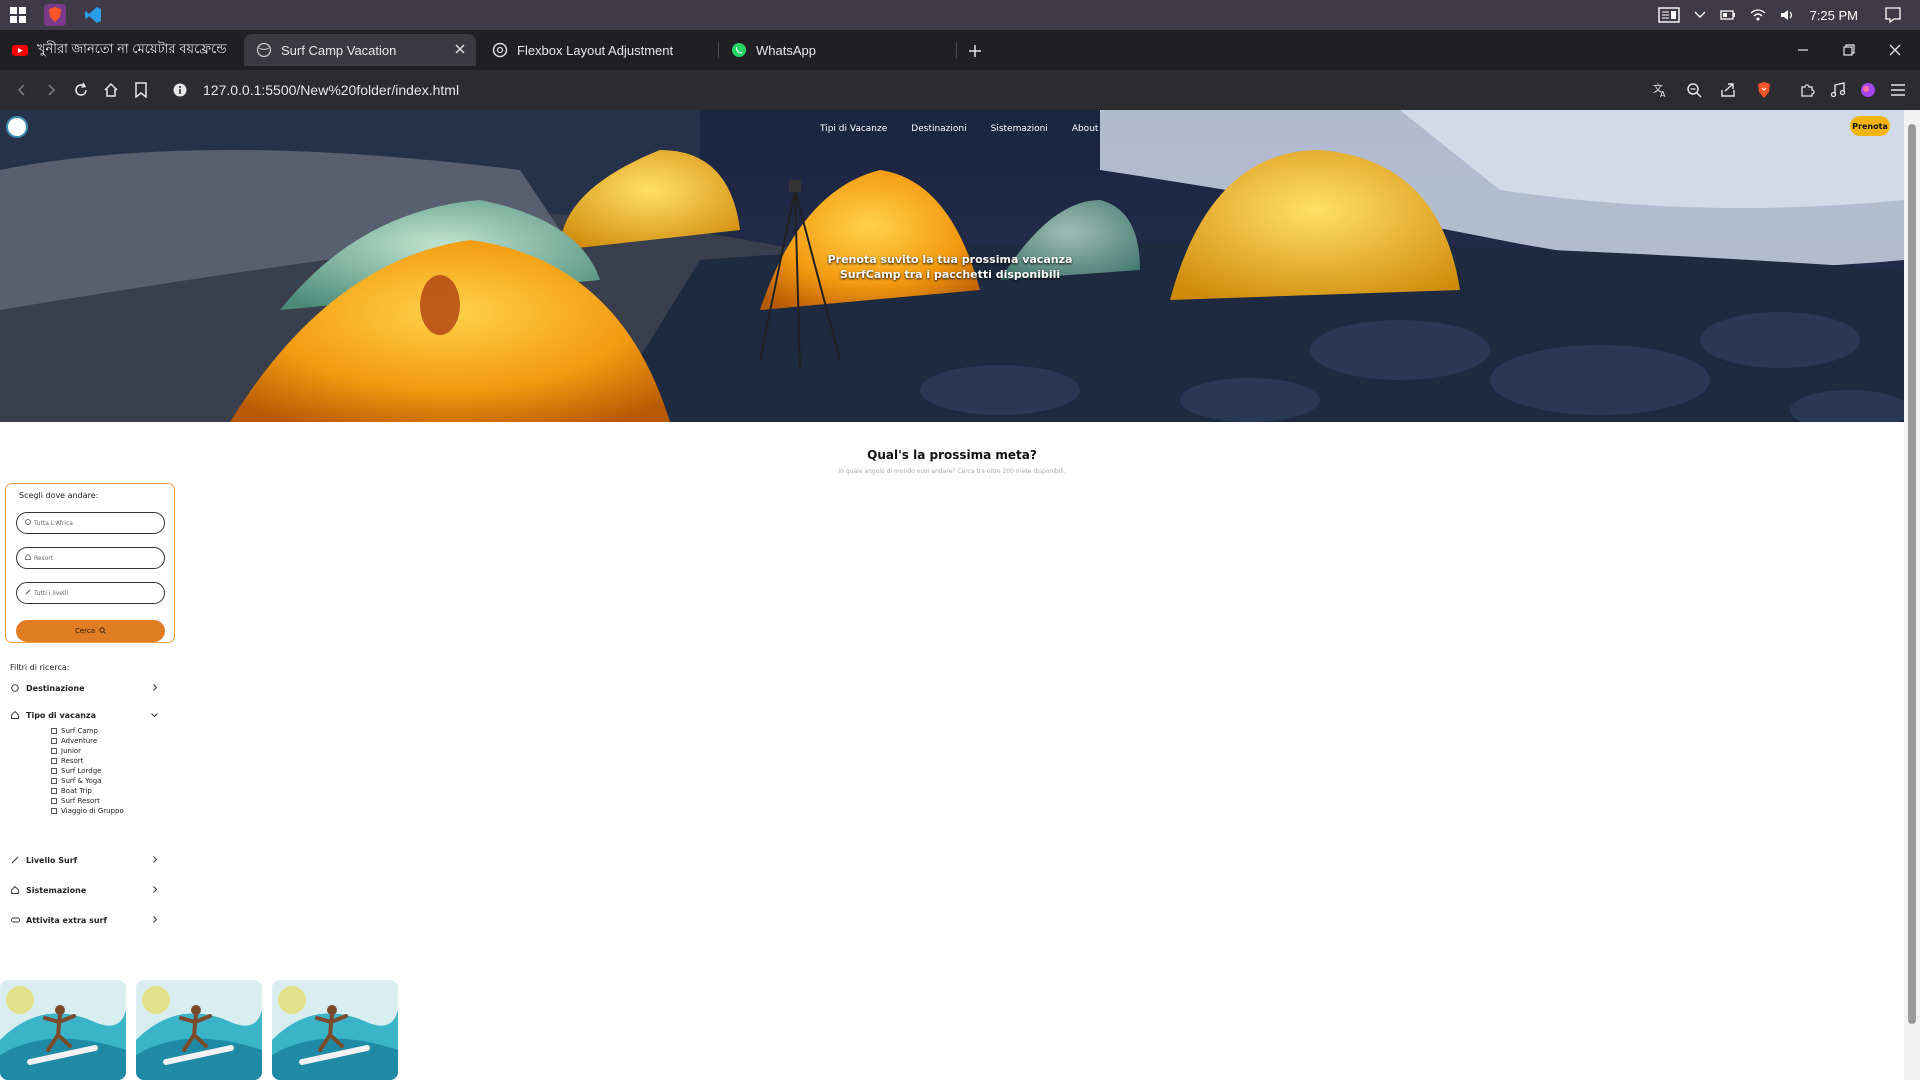  Describe the element at coordinates (87, 811) in the screenshot. I see `checkbox-viaggio-di-gruppo: Viaggio di Gruppo` at that location.